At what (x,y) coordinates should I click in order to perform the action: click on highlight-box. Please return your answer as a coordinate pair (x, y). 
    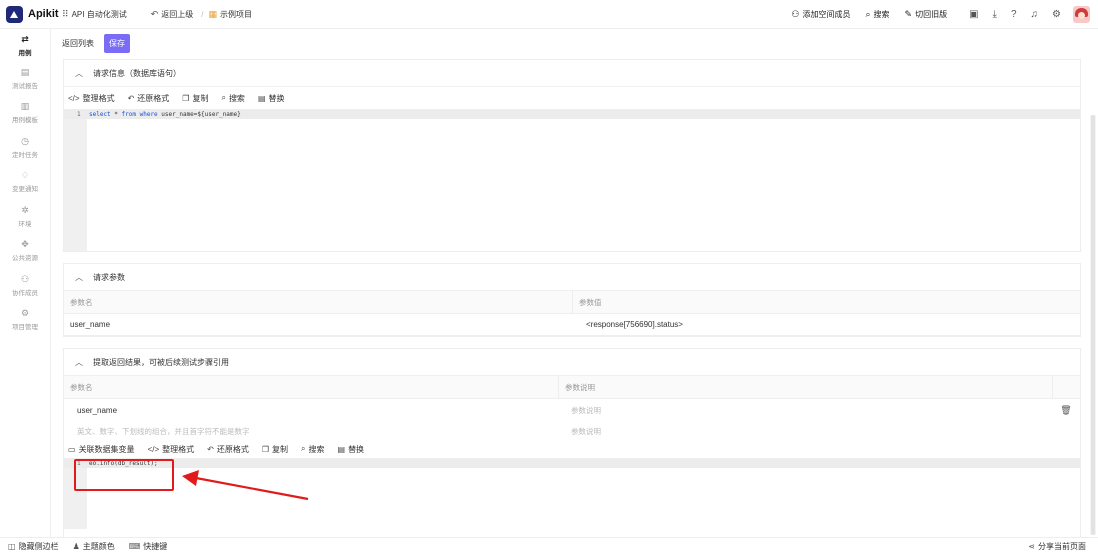
    Looking at the image, I should click on (124, 475).